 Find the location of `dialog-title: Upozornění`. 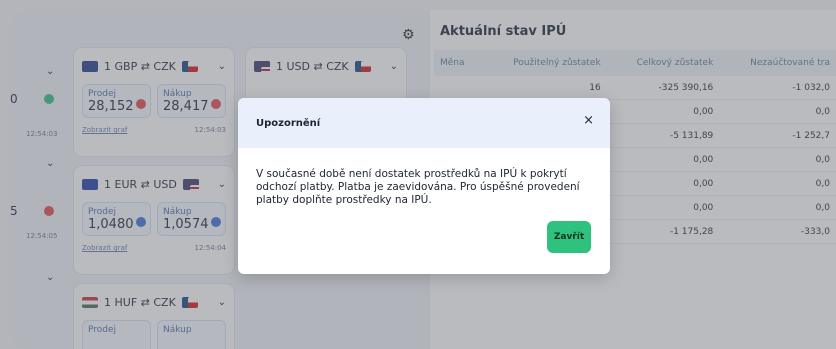

dialog-title: Upozornění is located at coordinates (288, 123).